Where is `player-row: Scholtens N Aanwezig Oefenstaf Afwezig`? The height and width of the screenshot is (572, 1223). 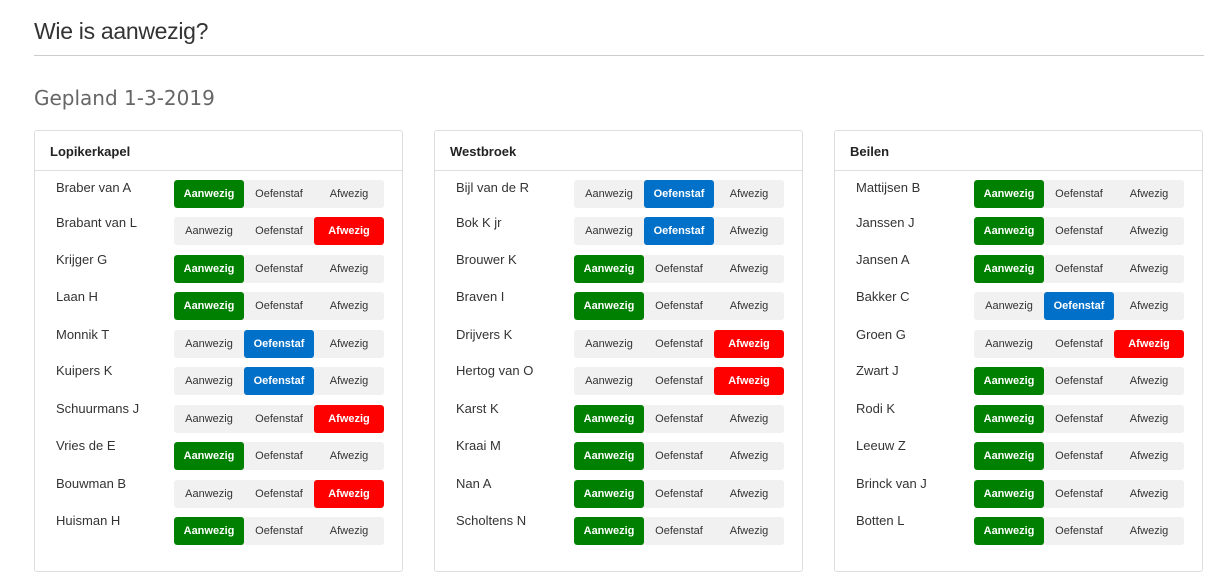 player-row: Scholtens N Aanwezig Oefenstaf Afwezig is located at coordinates (618, 530).